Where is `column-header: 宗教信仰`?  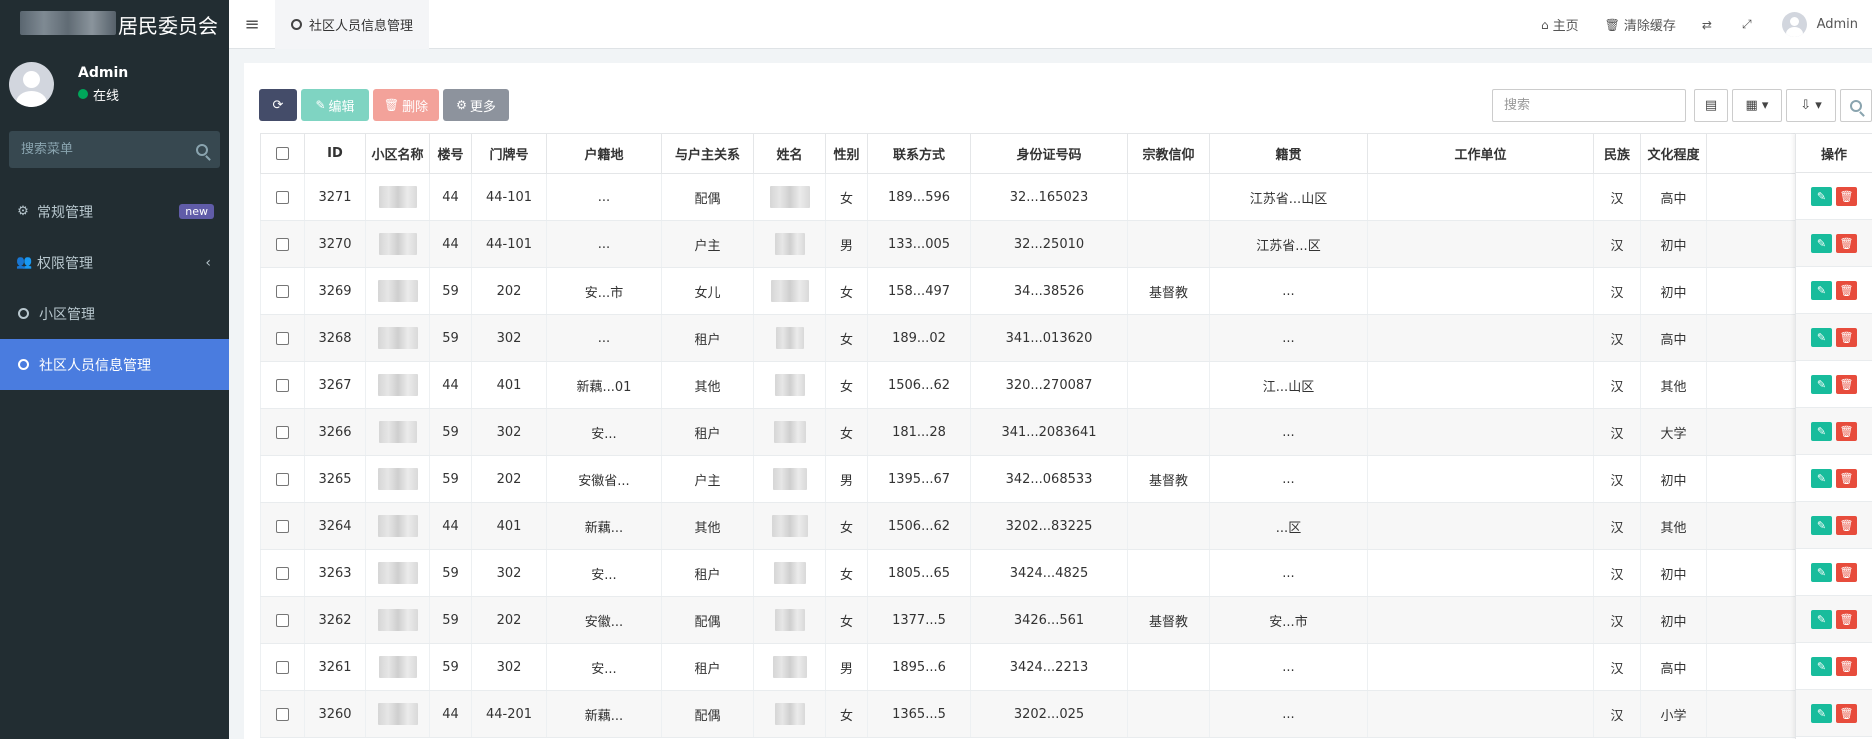
column-header: 宗教信仰 is located at coordinates (1168, 153).